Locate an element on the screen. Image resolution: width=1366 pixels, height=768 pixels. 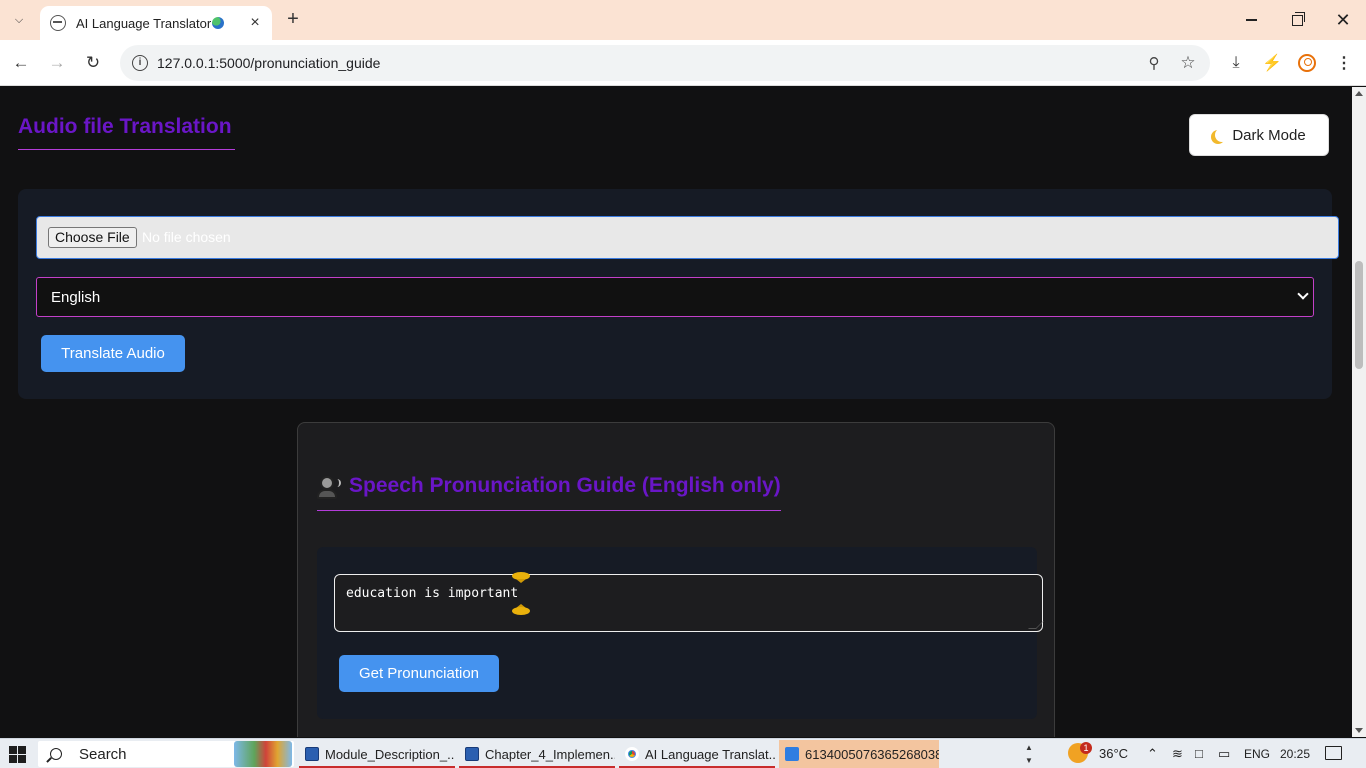
target-language-select: English is located at coordinates (675, 297).